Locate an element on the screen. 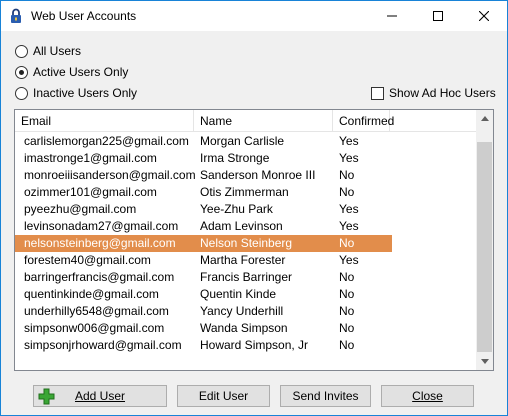  cell-name: Yee-Zhu Park is located at coordinates (236, 209).